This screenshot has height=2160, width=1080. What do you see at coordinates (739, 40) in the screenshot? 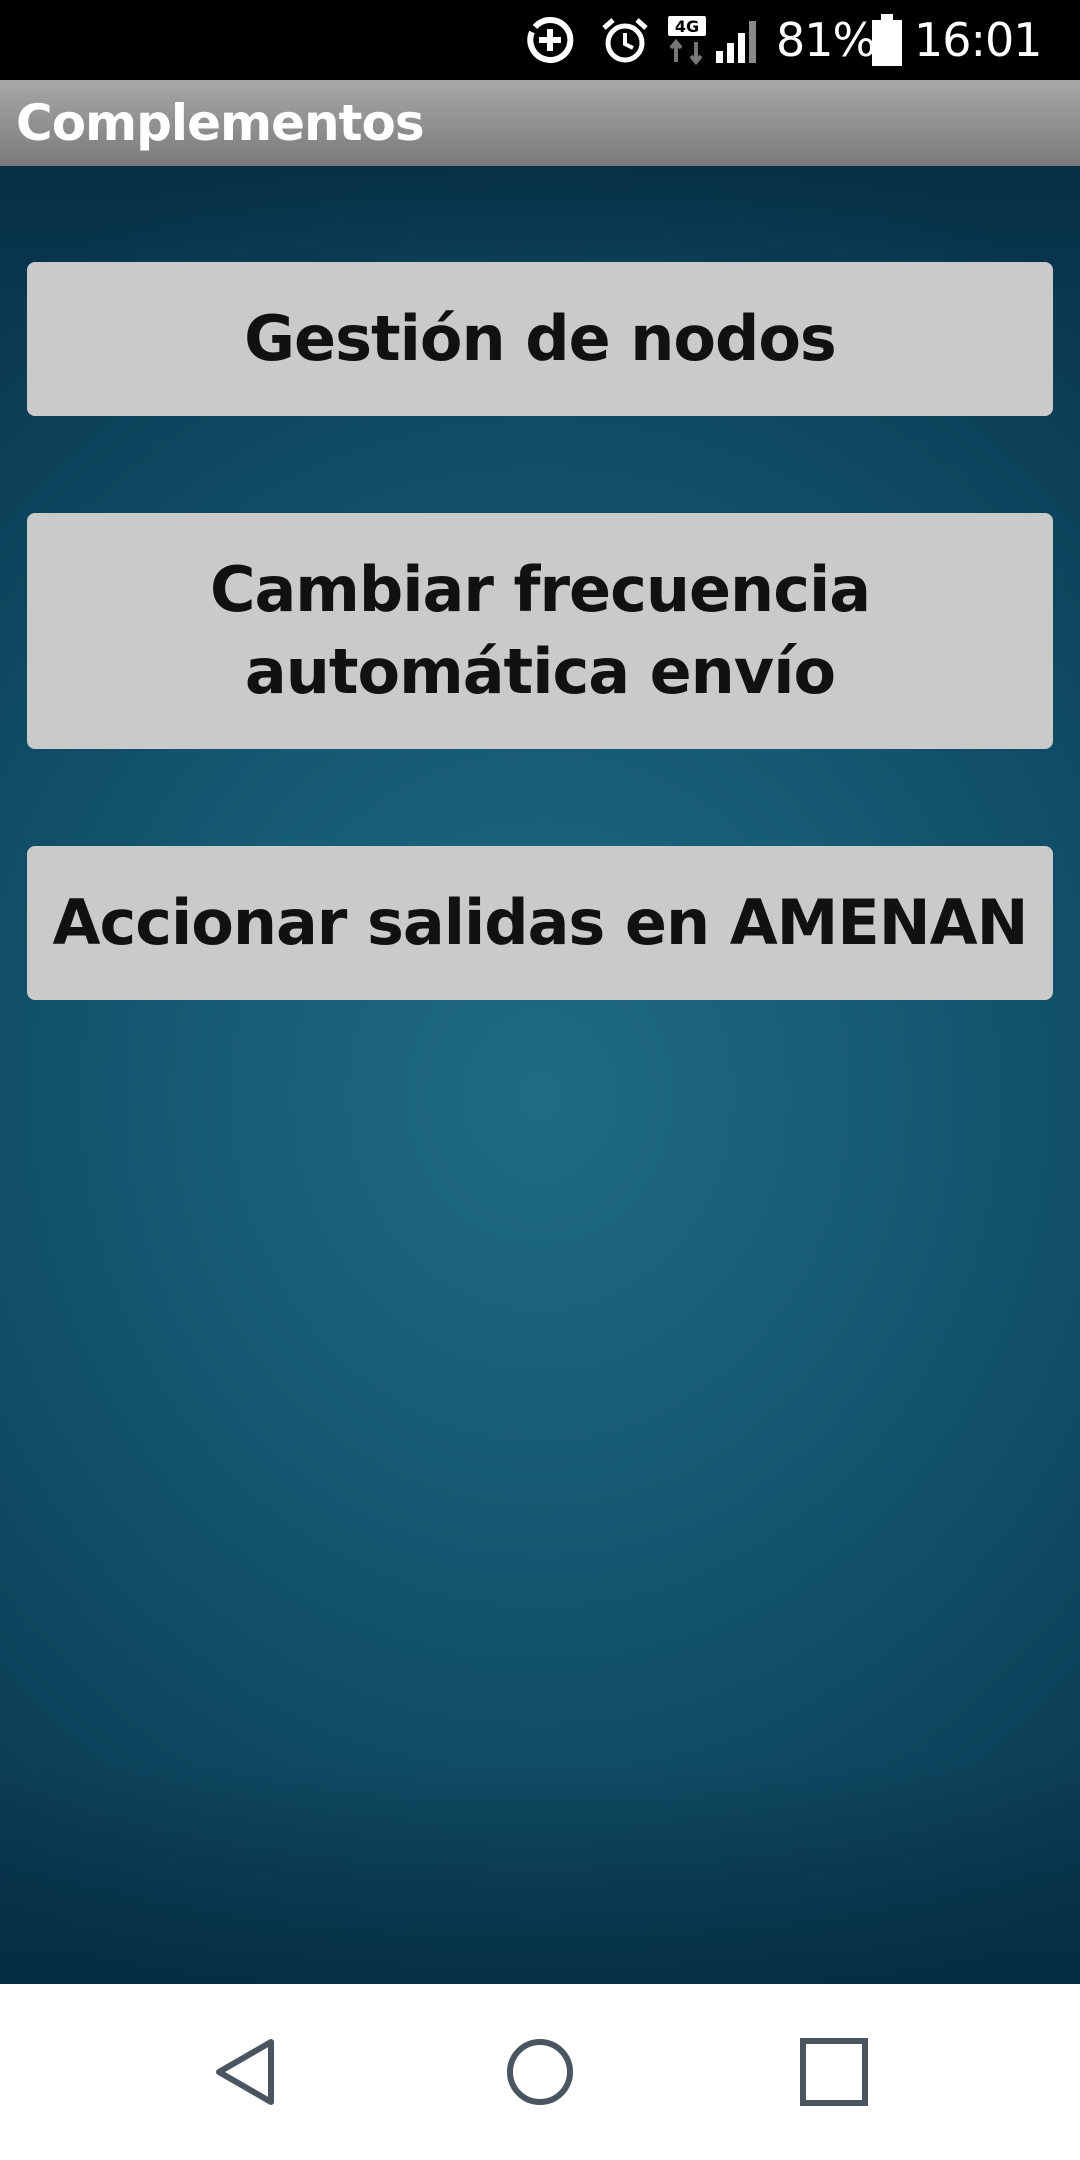
I see `signal-icon` at bounding box center [739, 40].